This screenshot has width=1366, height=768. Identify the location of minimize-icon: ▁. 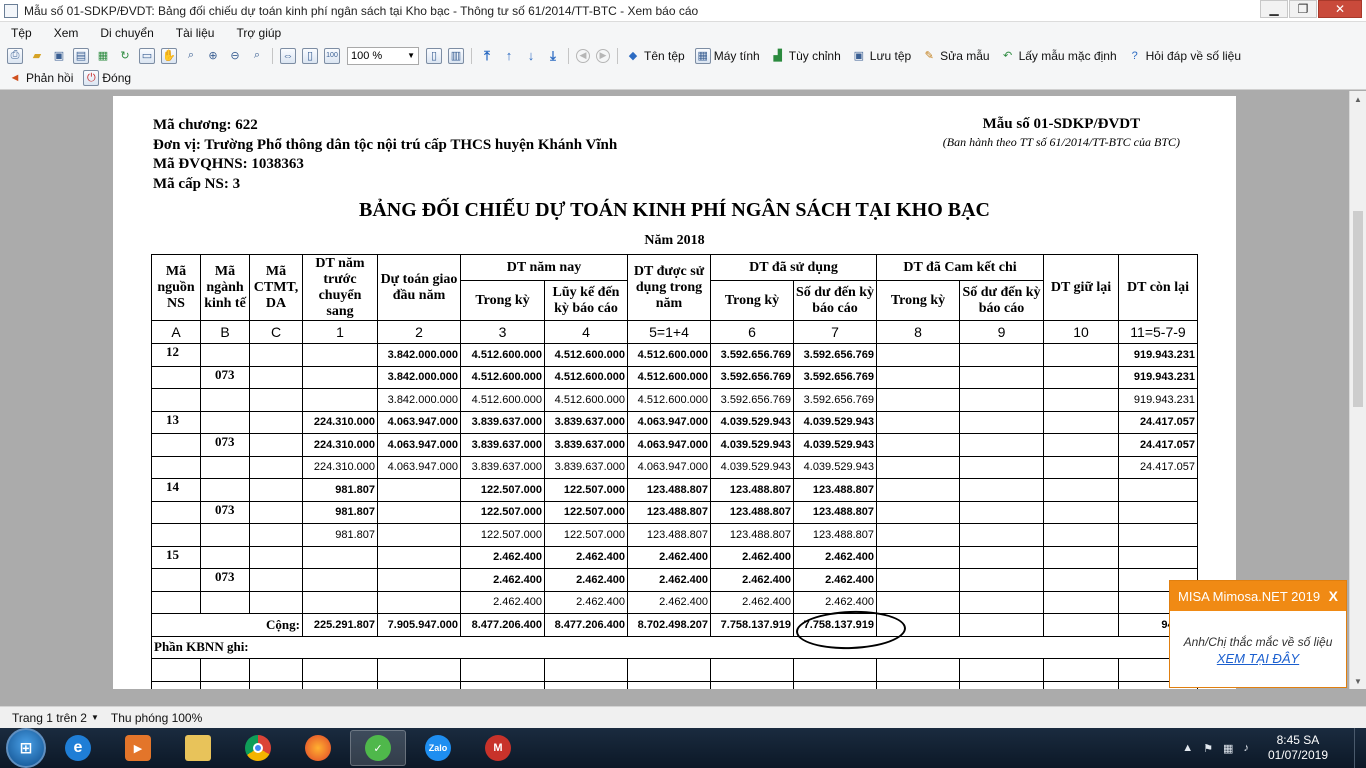
(1274, 9).